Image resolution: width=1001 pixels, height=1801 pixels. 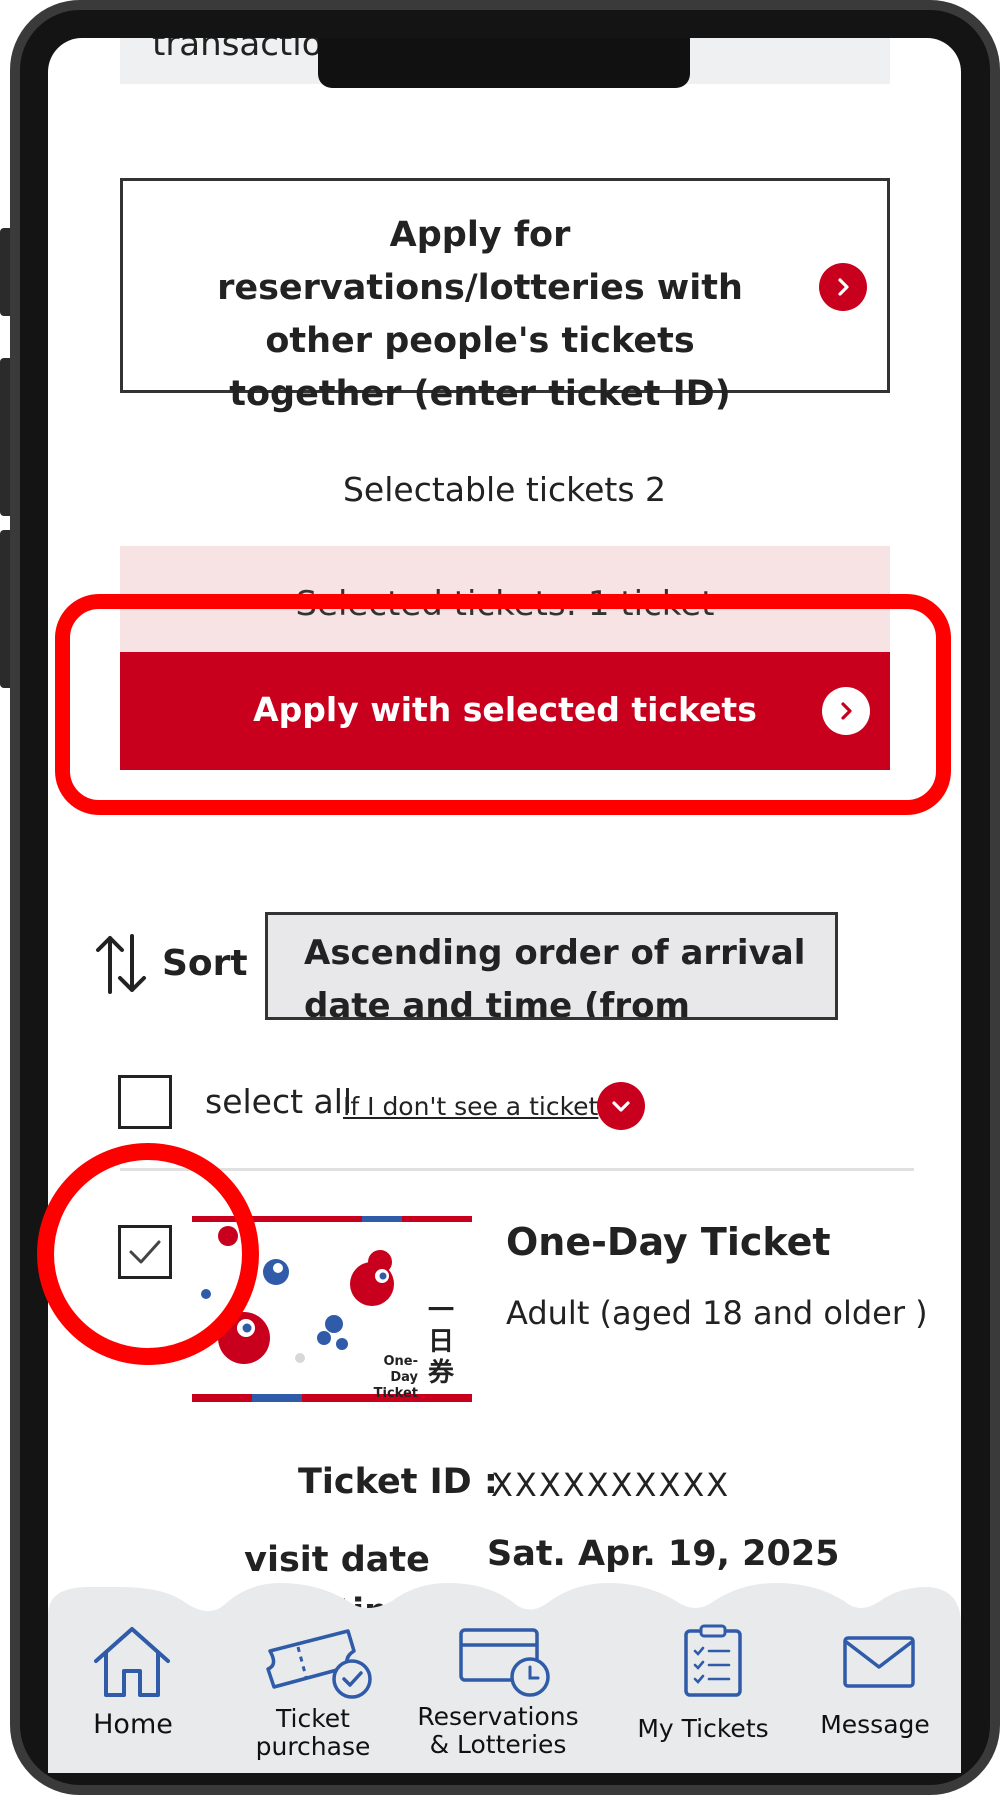 What do you see at coordinates (237, 51) in the screenshot?
I see `top-partial-text: transactio` at bounding box center [237, 51].